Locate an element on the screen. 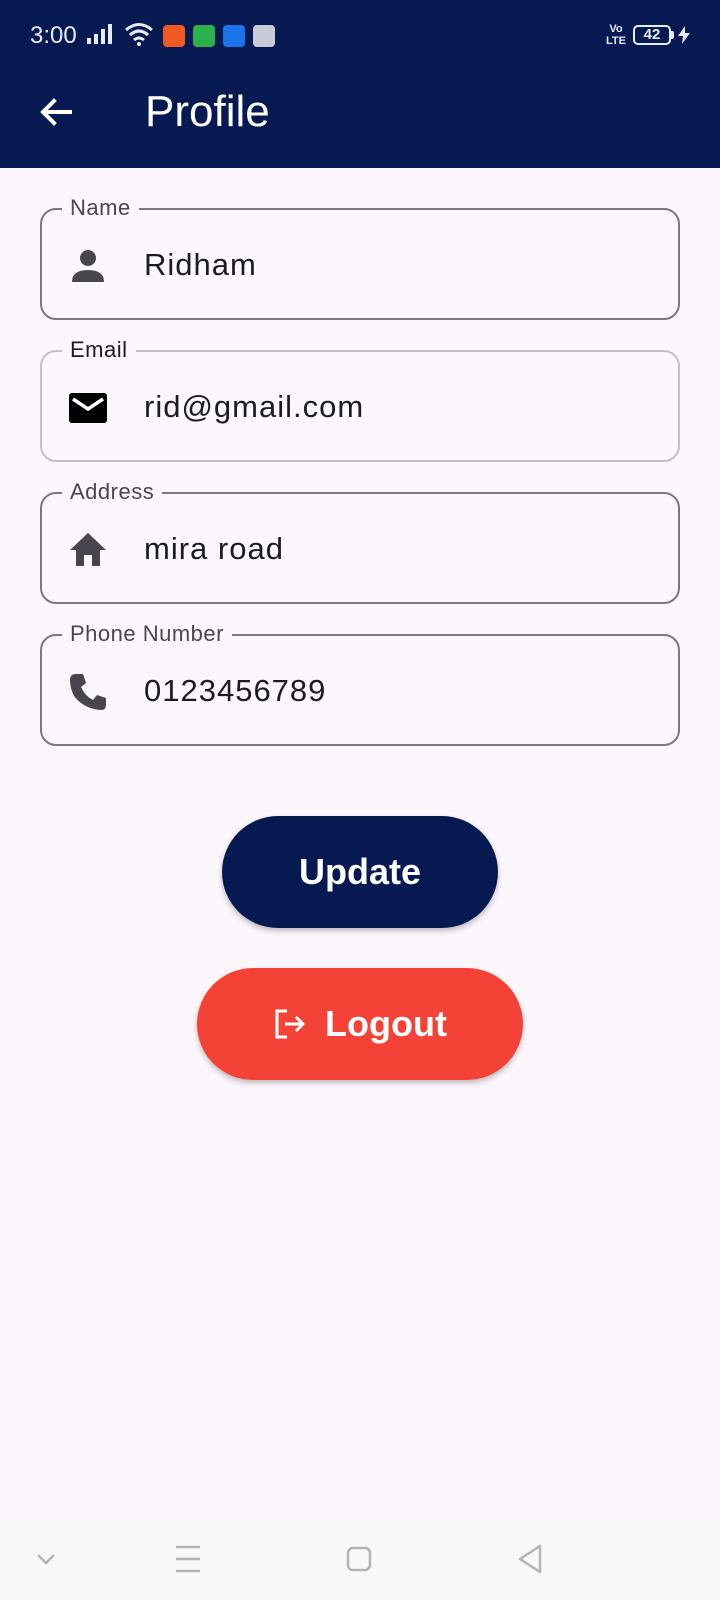 Image resolution: width=720 pixels, height=1600 pixels. notification-app-icon-orange is located at coordinates (174, 36).